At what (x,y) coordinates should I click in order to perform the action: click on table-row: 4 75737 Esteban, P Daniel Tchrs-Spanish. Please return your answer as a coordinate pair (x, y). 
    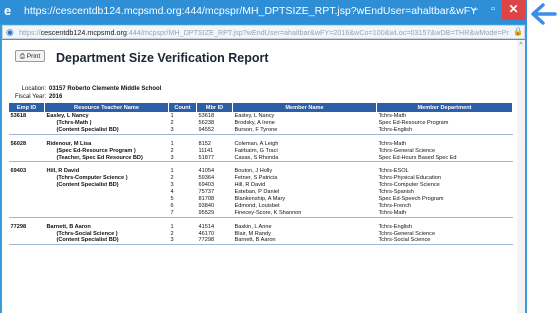
    Looking at the image, I should click on (261, 192).